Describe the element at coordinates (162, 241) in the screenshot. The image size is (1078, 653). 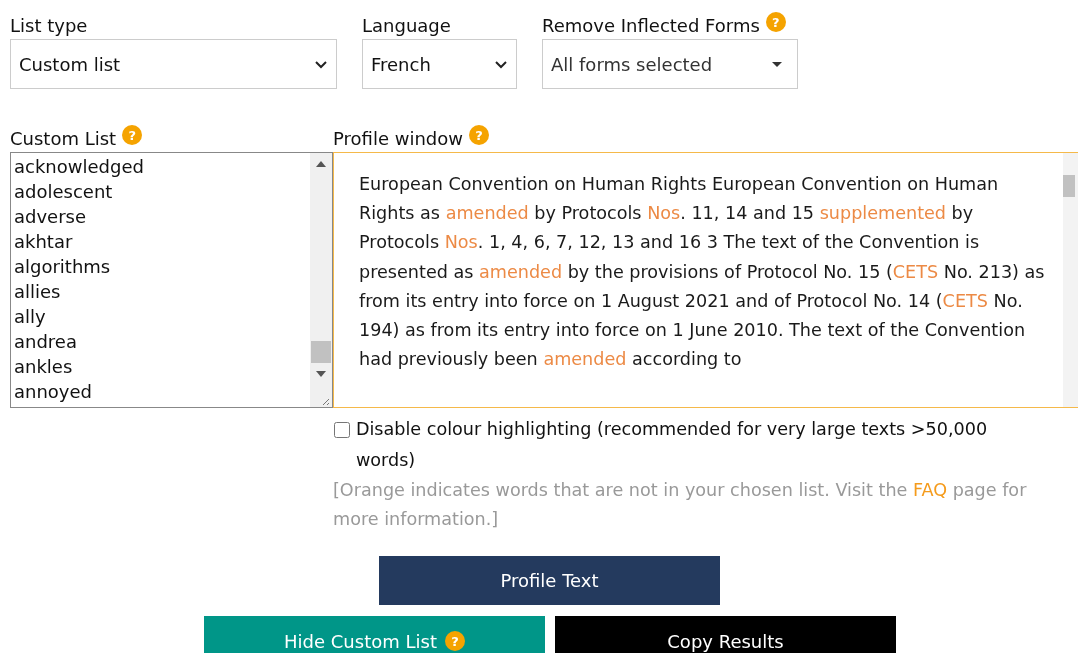
I see `list-item: akhtar` at that location.